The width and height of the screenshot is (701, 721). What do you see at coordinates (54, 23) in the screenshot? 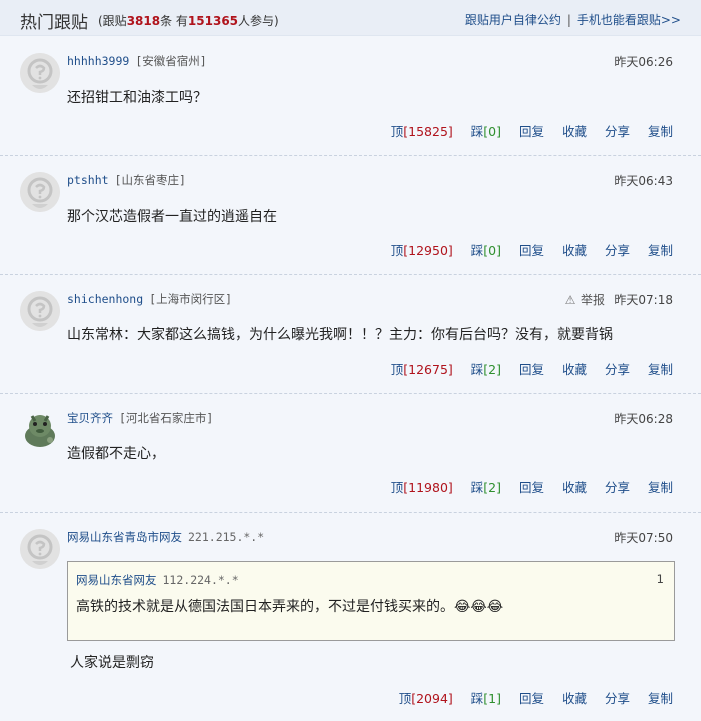
I see `section-title: 热门跟贴` at bounding box center [54, 23].